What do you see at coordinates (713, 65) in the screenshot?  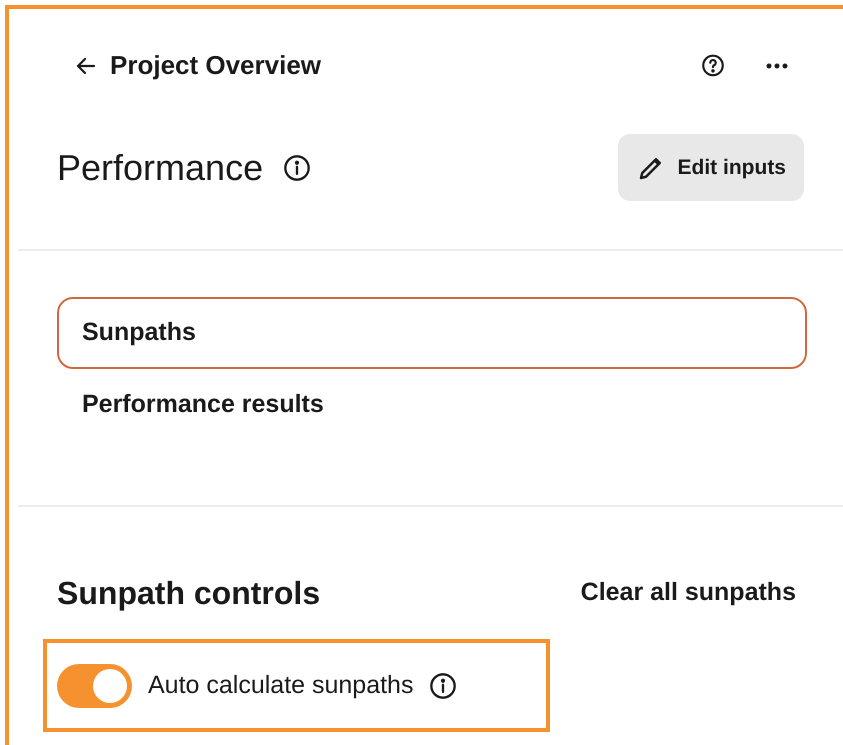 I see `help-icon` at bounding box center [713, 65].